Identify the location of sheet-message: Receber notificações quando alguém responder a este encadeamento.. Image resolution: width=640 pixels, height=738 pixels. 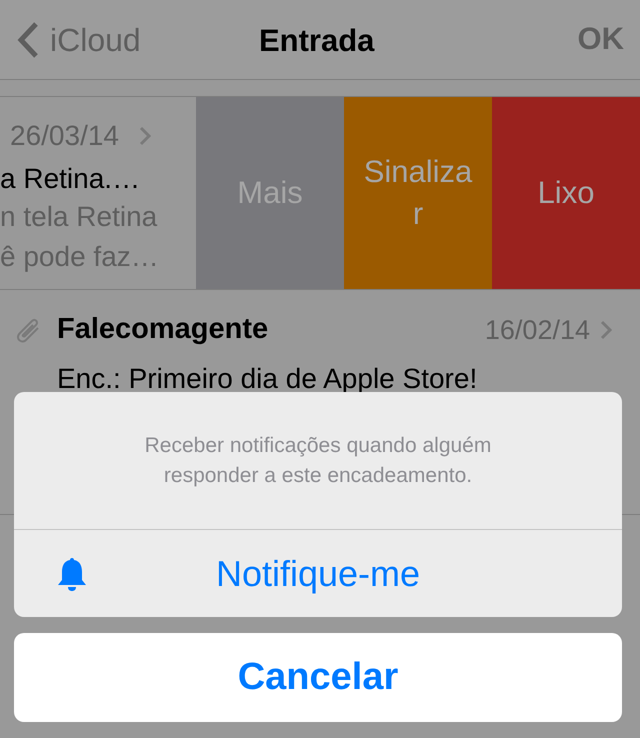
(318, 460).